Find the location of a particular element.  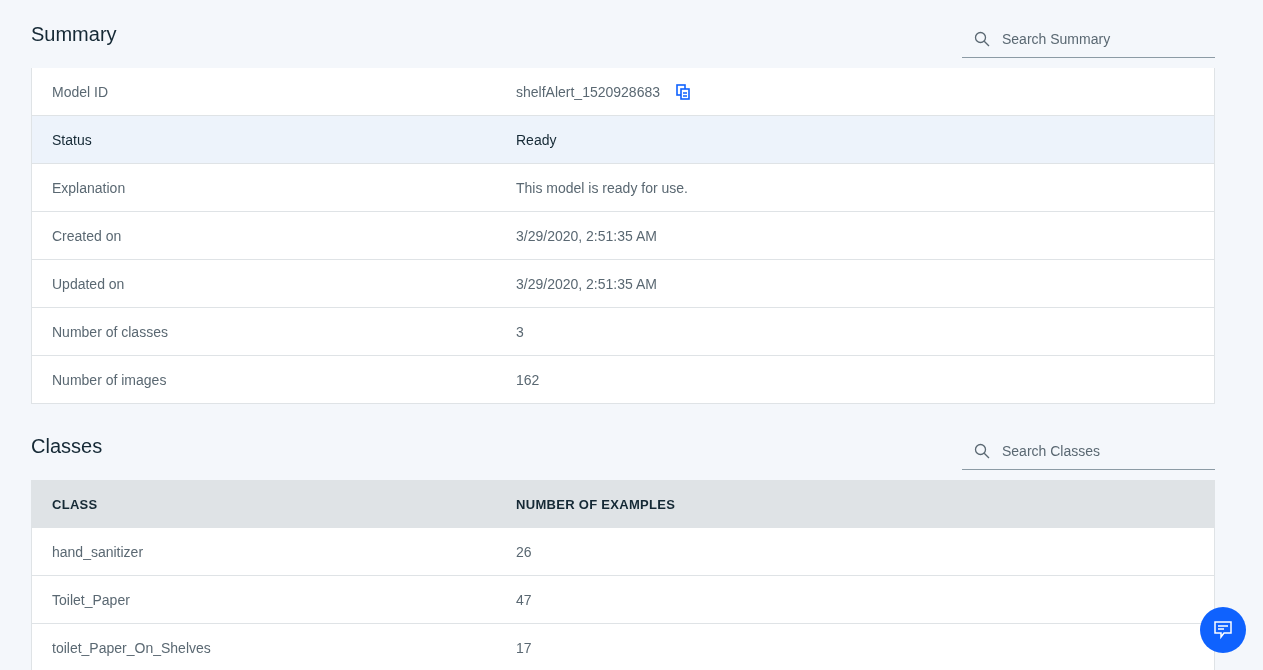

table-cell-text: Toilet_Paper is located at coordinates (91, 599).